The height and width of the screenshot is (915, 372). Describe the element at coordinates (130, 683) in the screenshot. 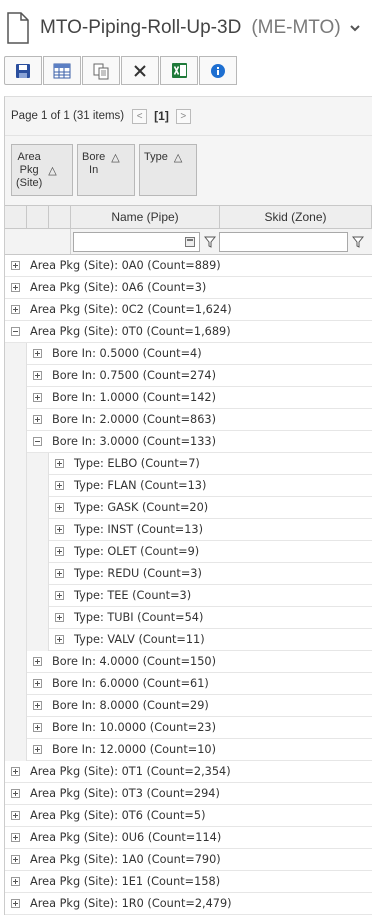

I see `group-row-label: Bore In: 6.0000 (Count=61)` at that location.